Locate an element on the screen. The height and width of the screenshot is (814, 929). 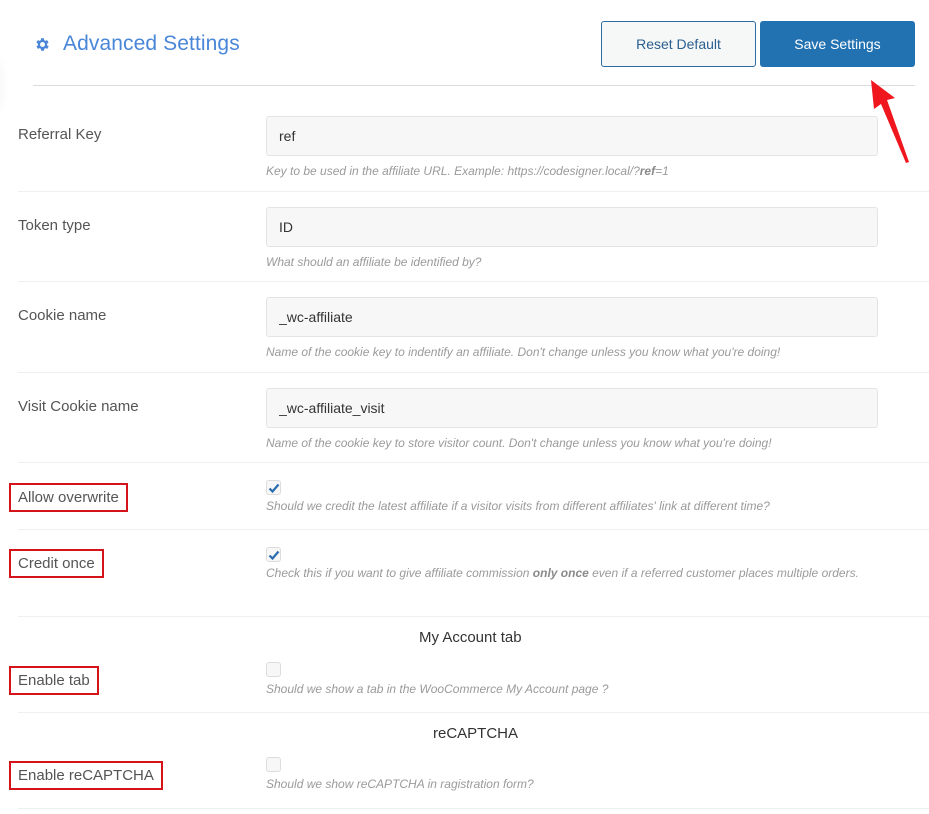
allow-overwrite-checkbox is located at coordinates (273, 487).